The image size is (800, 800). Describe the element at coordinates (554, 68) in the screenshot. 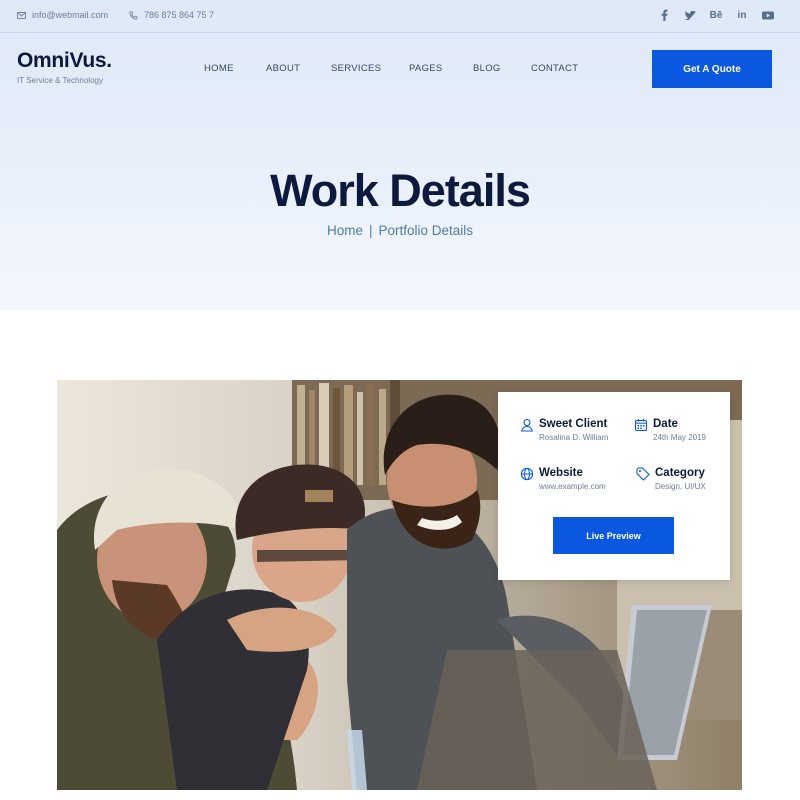

I see `nav-contact: CONTACT` at that location.